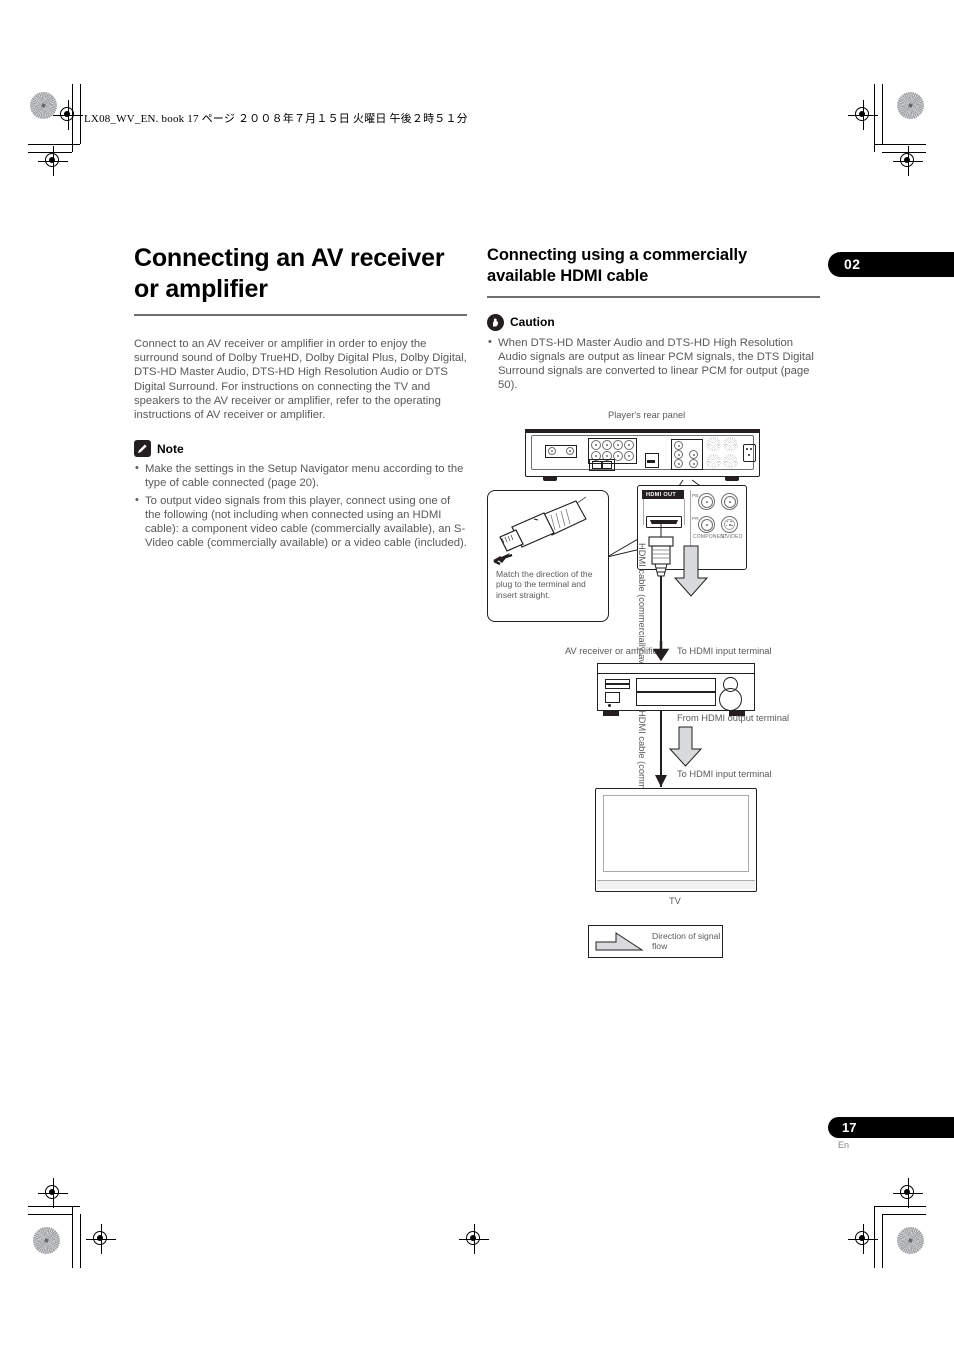 The image size is (954, 1347). Describe the element at coordinates (540, 531) in the screenshot. I see `hdmi-plug-illustration` at that location.